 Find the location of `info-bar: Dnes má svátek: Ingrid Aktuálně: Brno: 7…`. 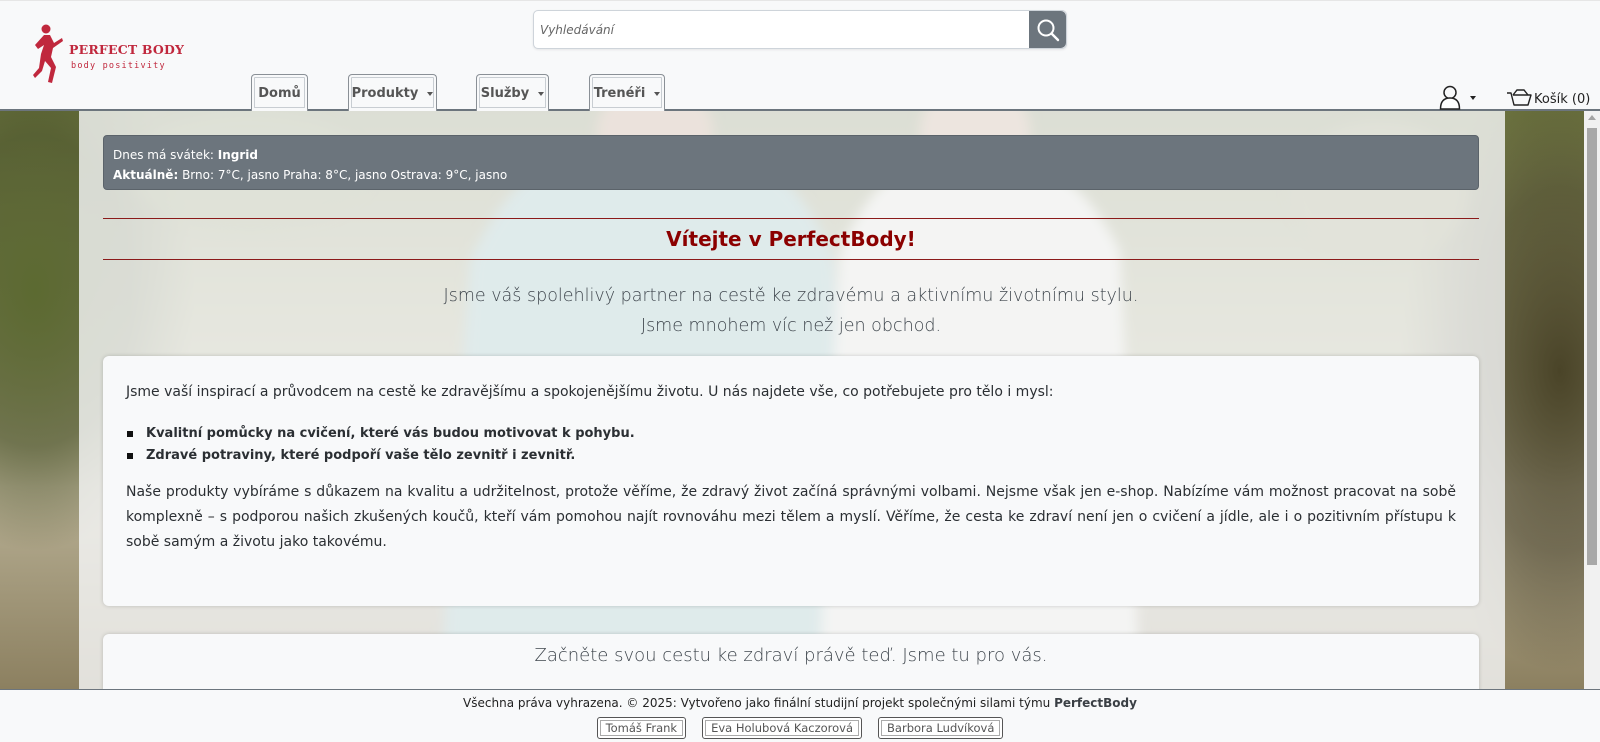

info-bar: Dnes má svátek: Ingrid Aktuálně: Brno: 7… is located at coordinates (791, 162).